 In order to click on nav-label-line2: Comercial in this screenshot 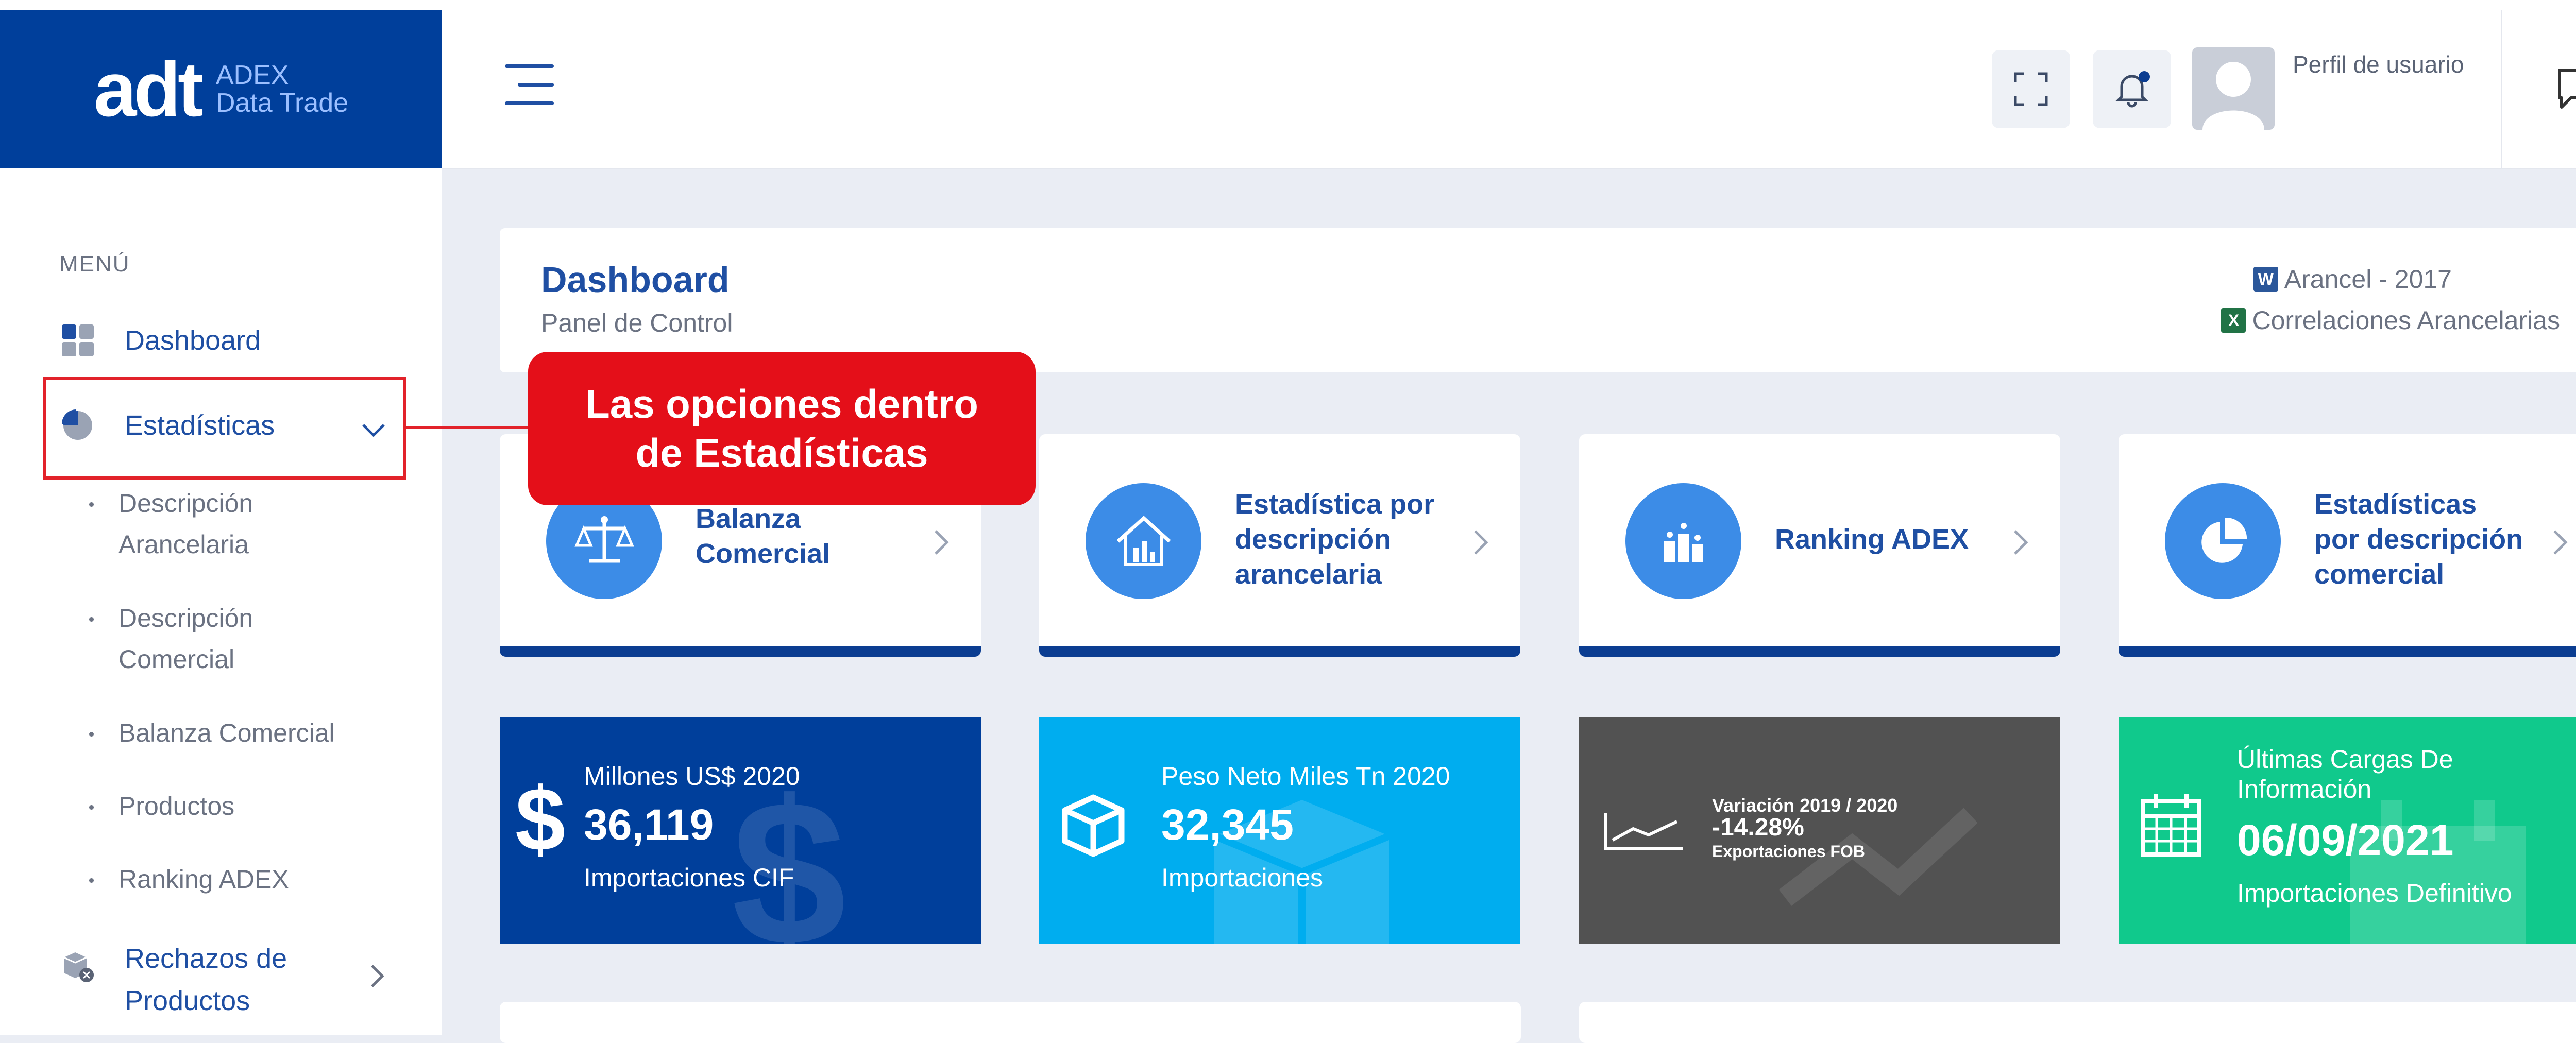, I will do `click(763, 553)`.